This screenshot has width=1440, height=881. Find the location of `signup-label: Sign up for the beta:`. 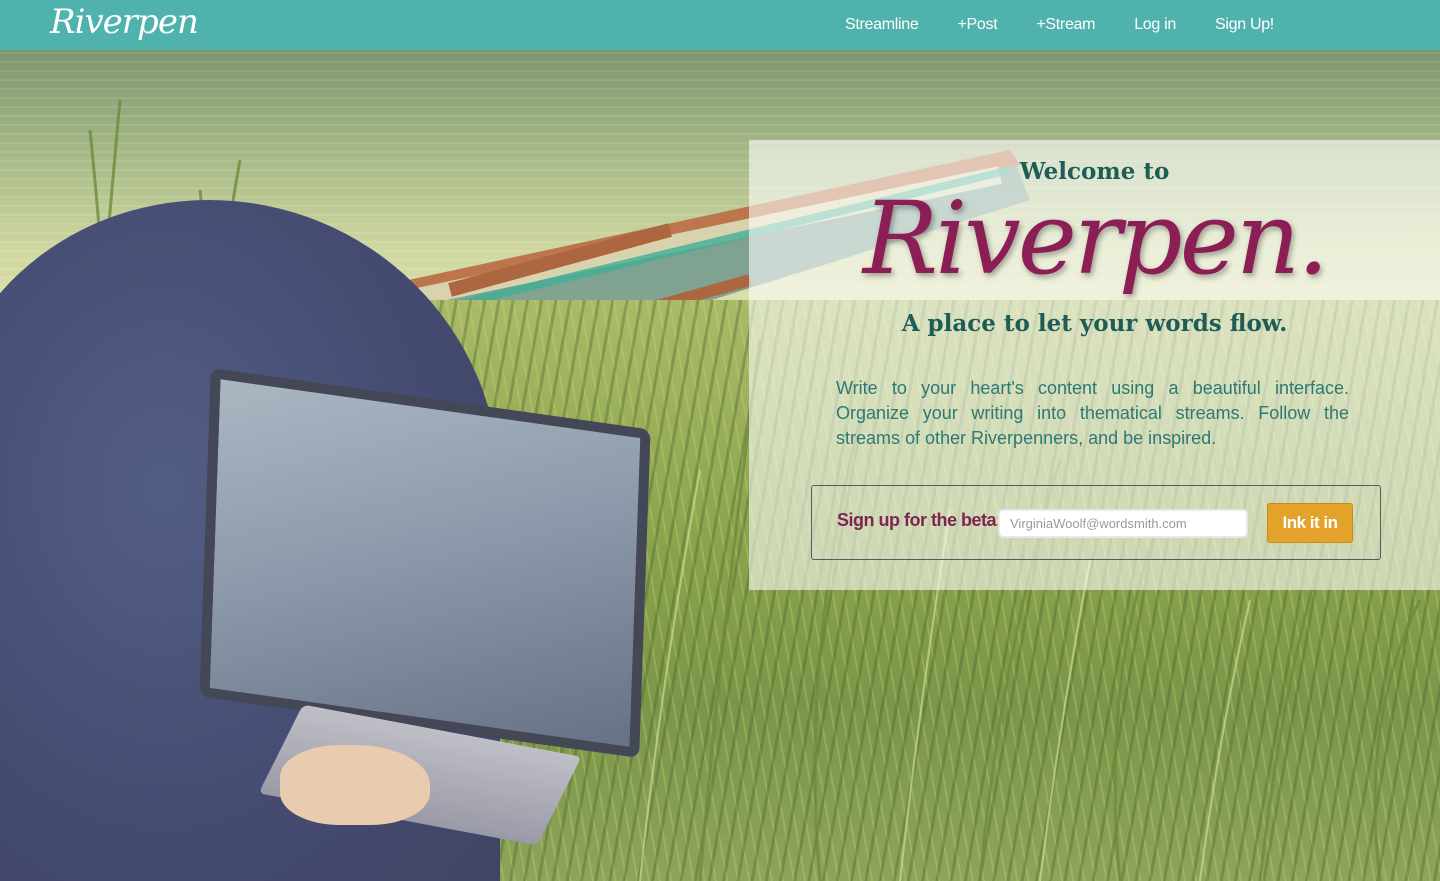

signup-label: Sign up for the beta: is located at coordinates (919, 520).